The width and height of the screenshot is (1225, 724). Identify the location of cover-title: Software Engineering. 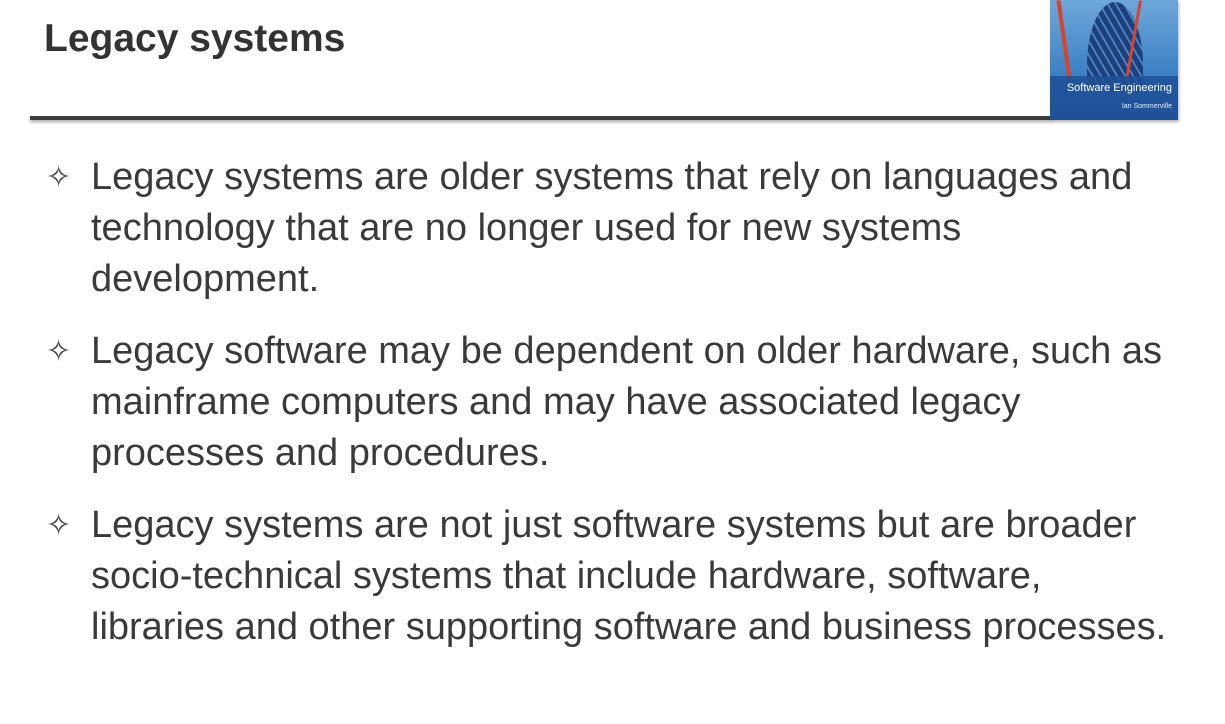
(1119, 88).